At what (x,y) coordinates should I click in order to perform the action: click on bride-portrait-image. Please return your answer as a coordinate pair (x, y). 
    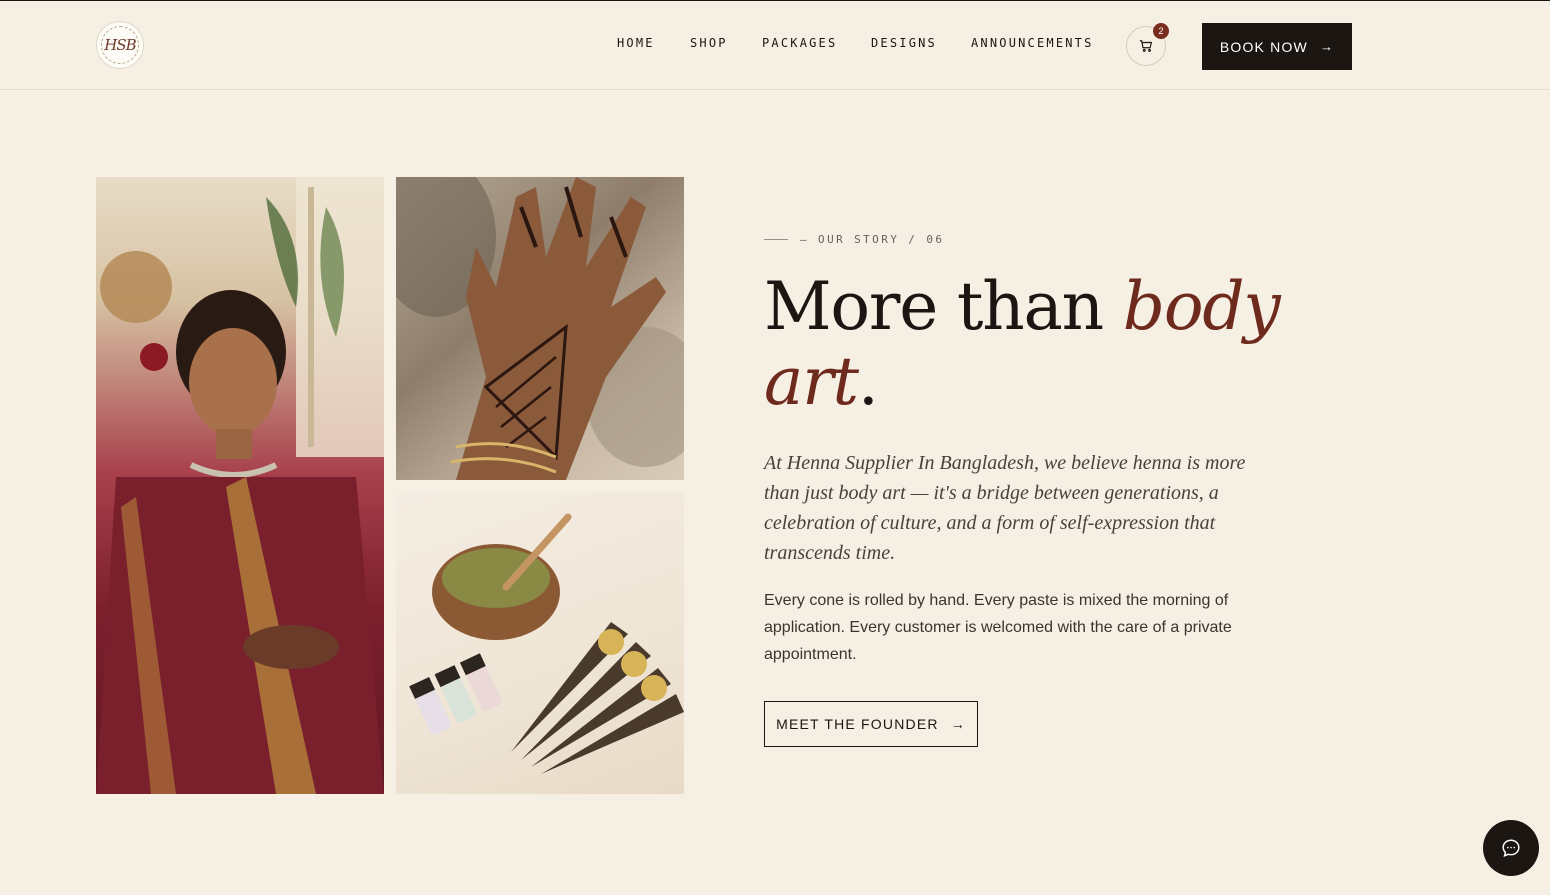
    Looking at the image, I should click on (240, 485).